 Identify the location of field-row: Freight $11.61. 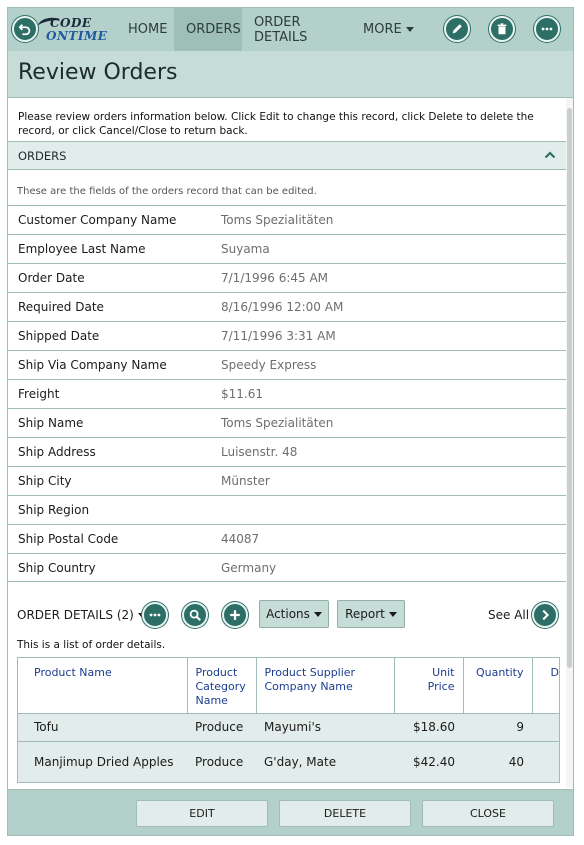
(287, 393).